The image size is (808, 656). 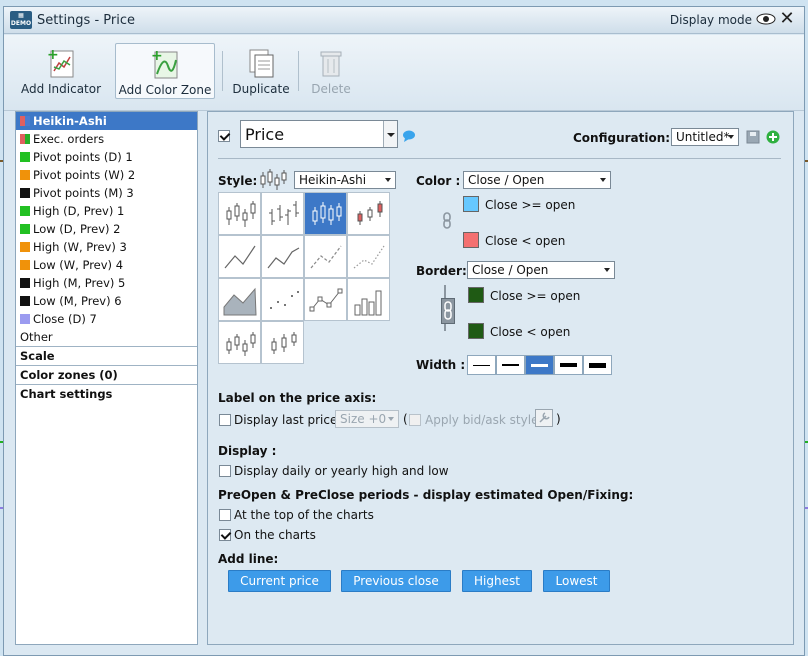 I want to click on close-icon: ✕, so click(x=787, y=19).